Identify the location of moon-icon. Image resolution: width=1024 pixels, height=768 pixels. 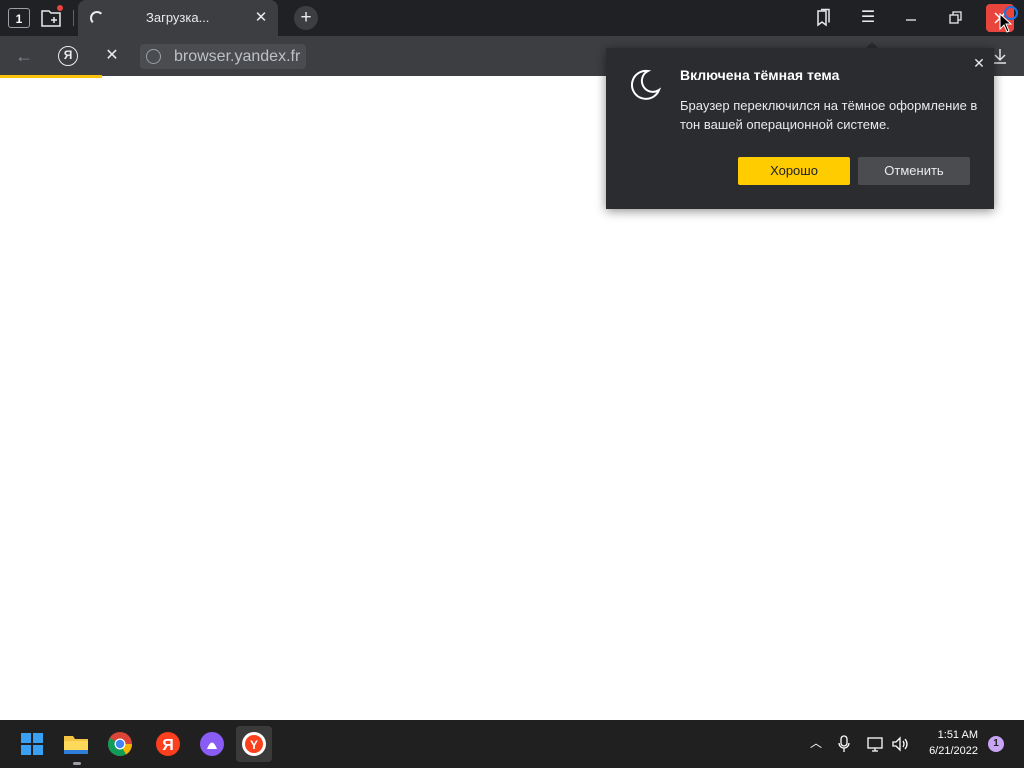
(645, 85).